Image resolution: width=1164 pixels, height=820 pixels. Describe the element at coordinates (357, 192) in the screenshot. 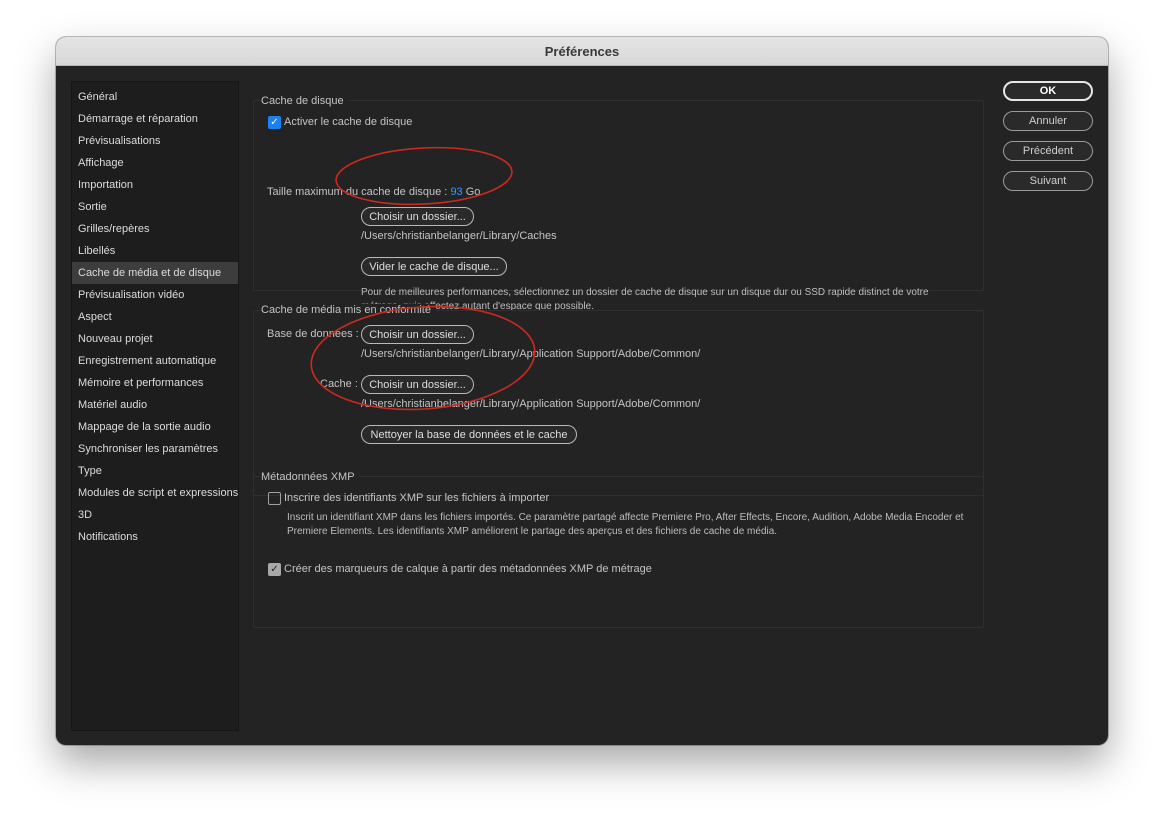

I see `max-cache-size-text: Taille maximum du cache de disque :` at that location.